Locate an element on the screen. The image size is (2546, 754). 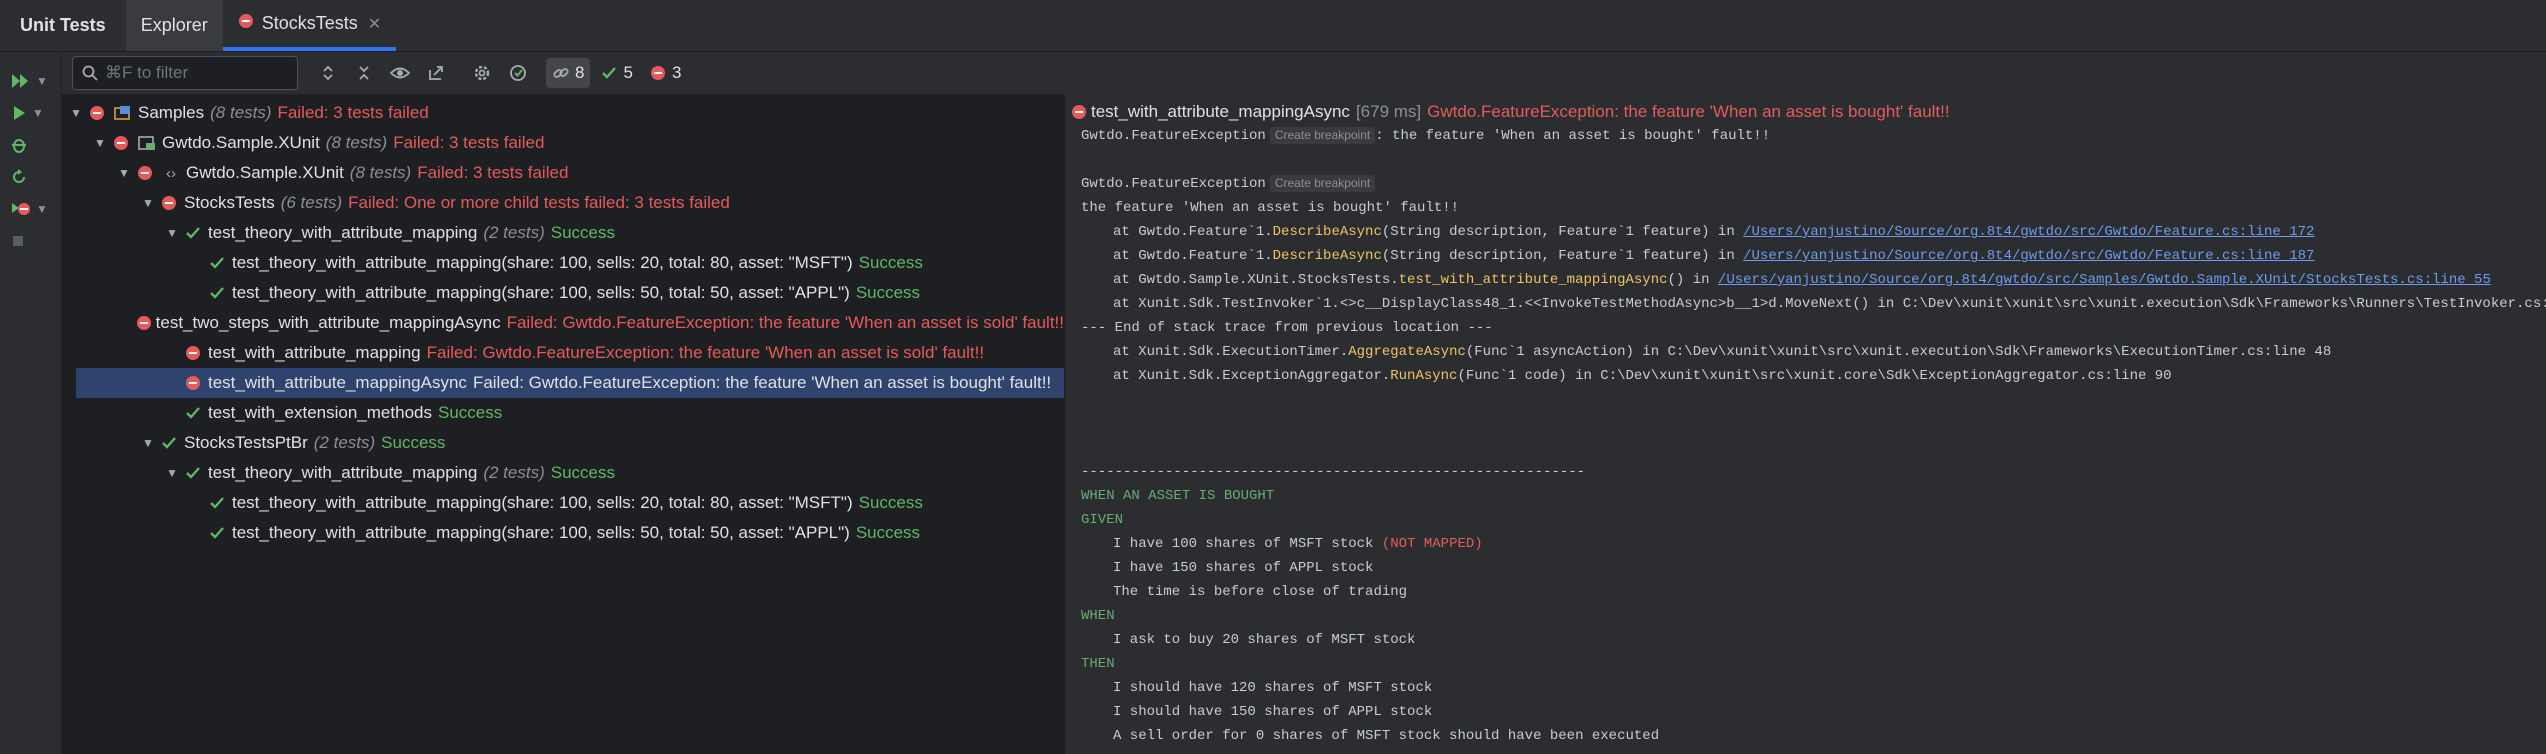
tests-toolbar: 8 5 3 is located at coordinates (1304, 73).